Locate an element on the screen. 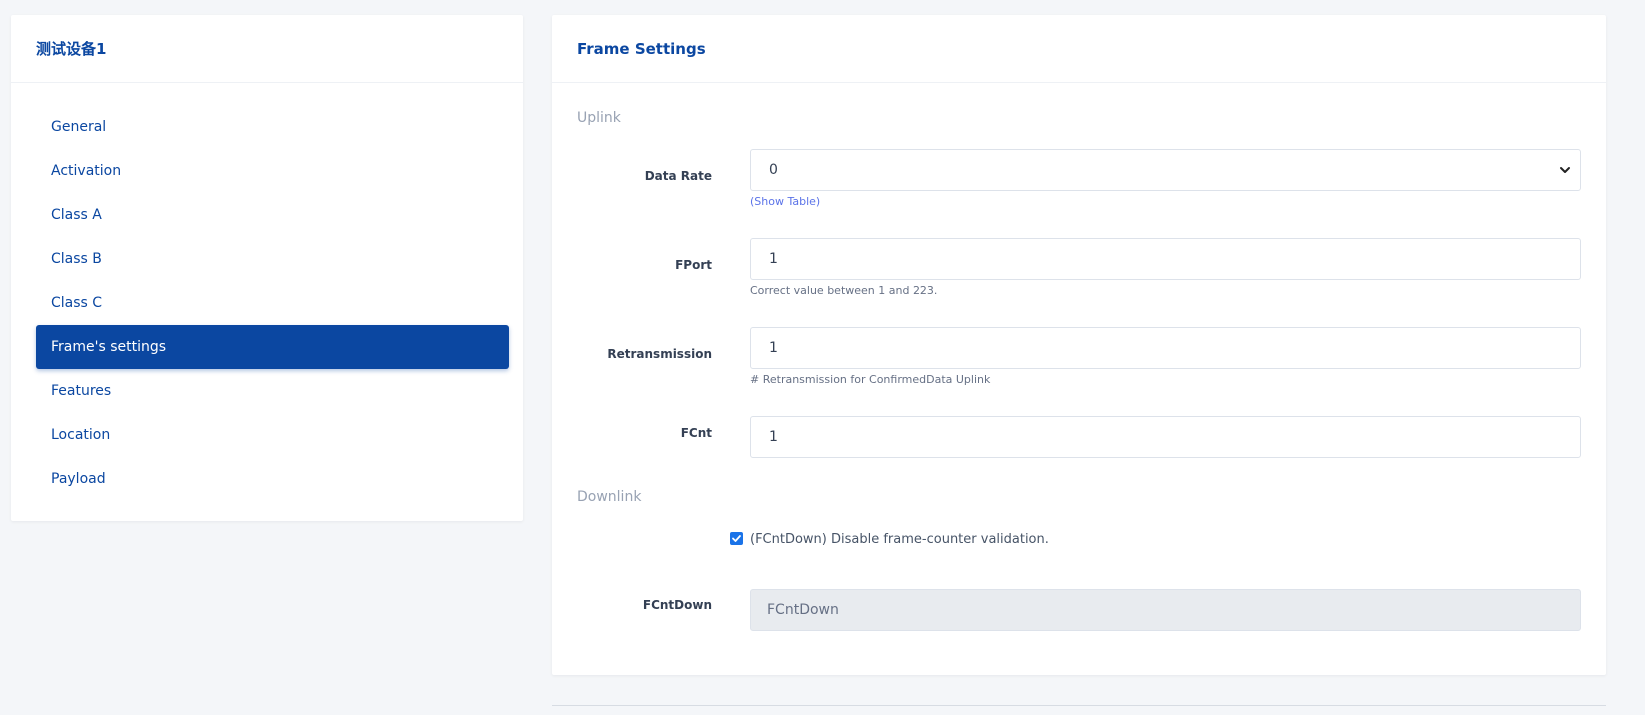  check-icon is located at coordinates (736, 538).